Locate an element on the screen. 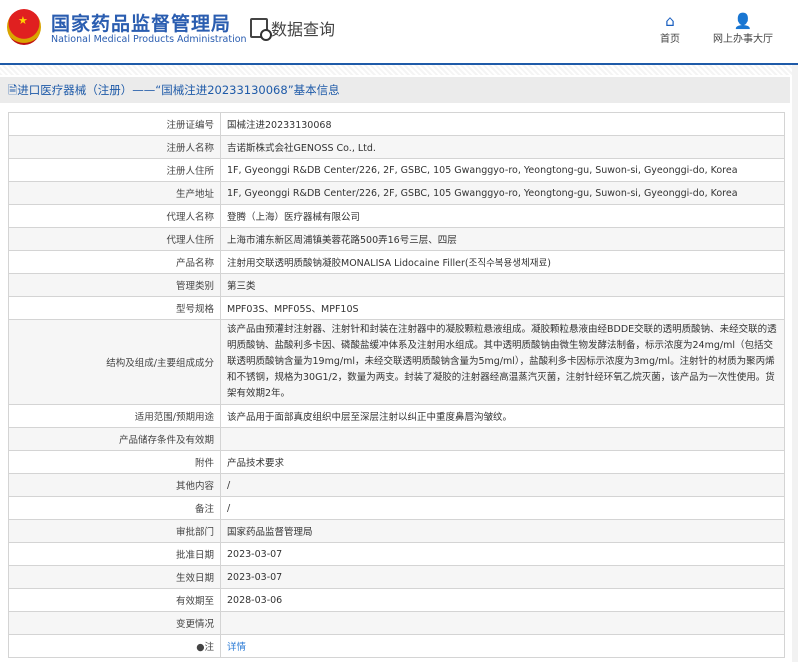 This screenshot has width=798, height=662. page-title-text: 进口医疗器械（注册）——“国械注进20233130068”基本信息 is located at coordinates (178, 90).